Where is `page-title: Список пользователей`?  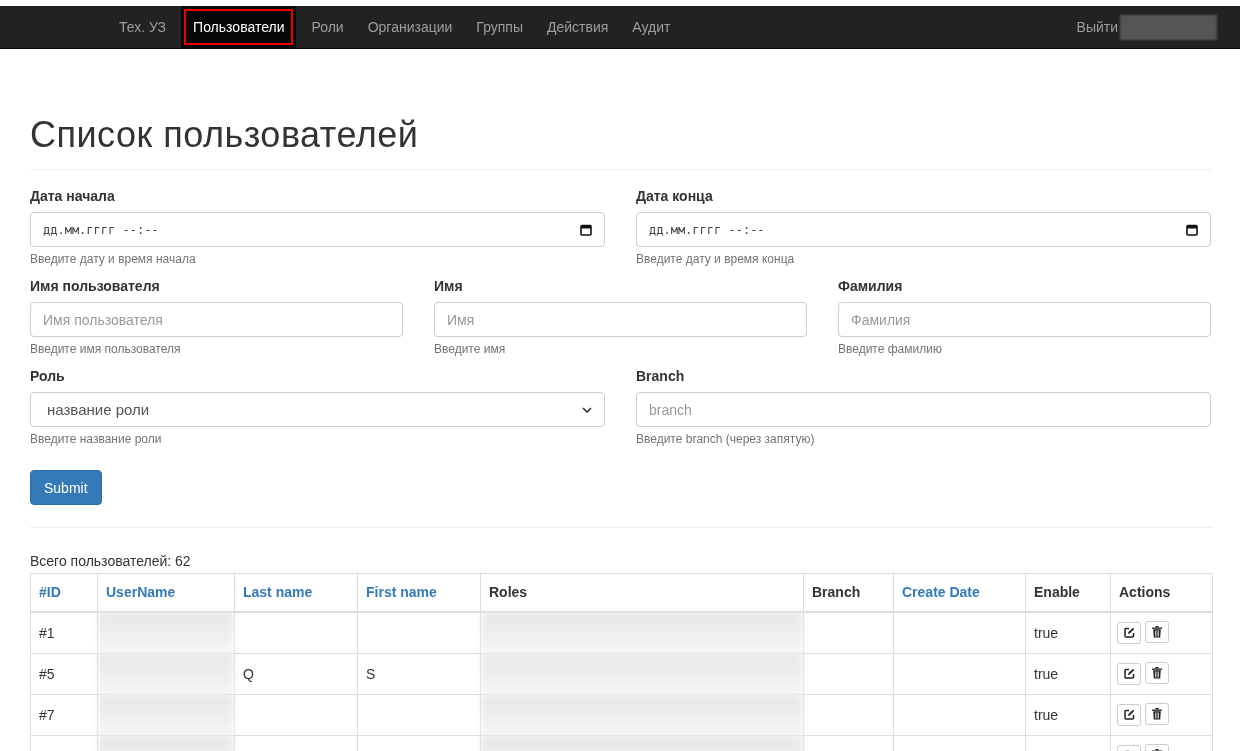 page-title: Список пользователей is located at coordinates (621, 142).